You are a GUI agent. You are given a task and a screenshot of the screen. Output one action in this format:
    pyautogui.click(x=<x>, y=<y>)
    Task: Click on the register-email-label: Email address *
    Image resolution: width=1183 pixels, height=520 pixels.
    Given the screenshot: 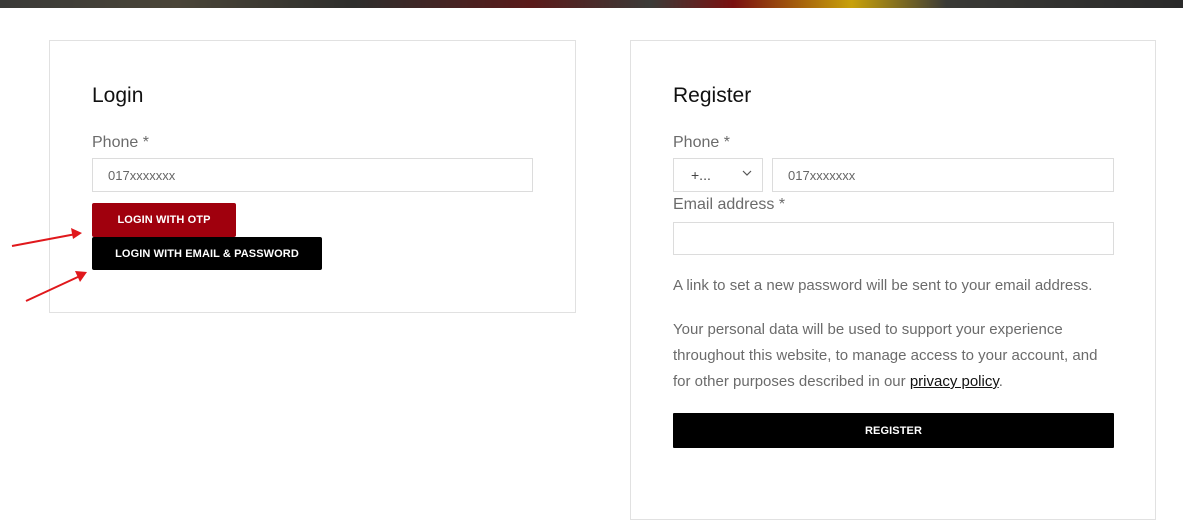 What is the action you would take?
    pyautogui.click(x=729, y=204)
    